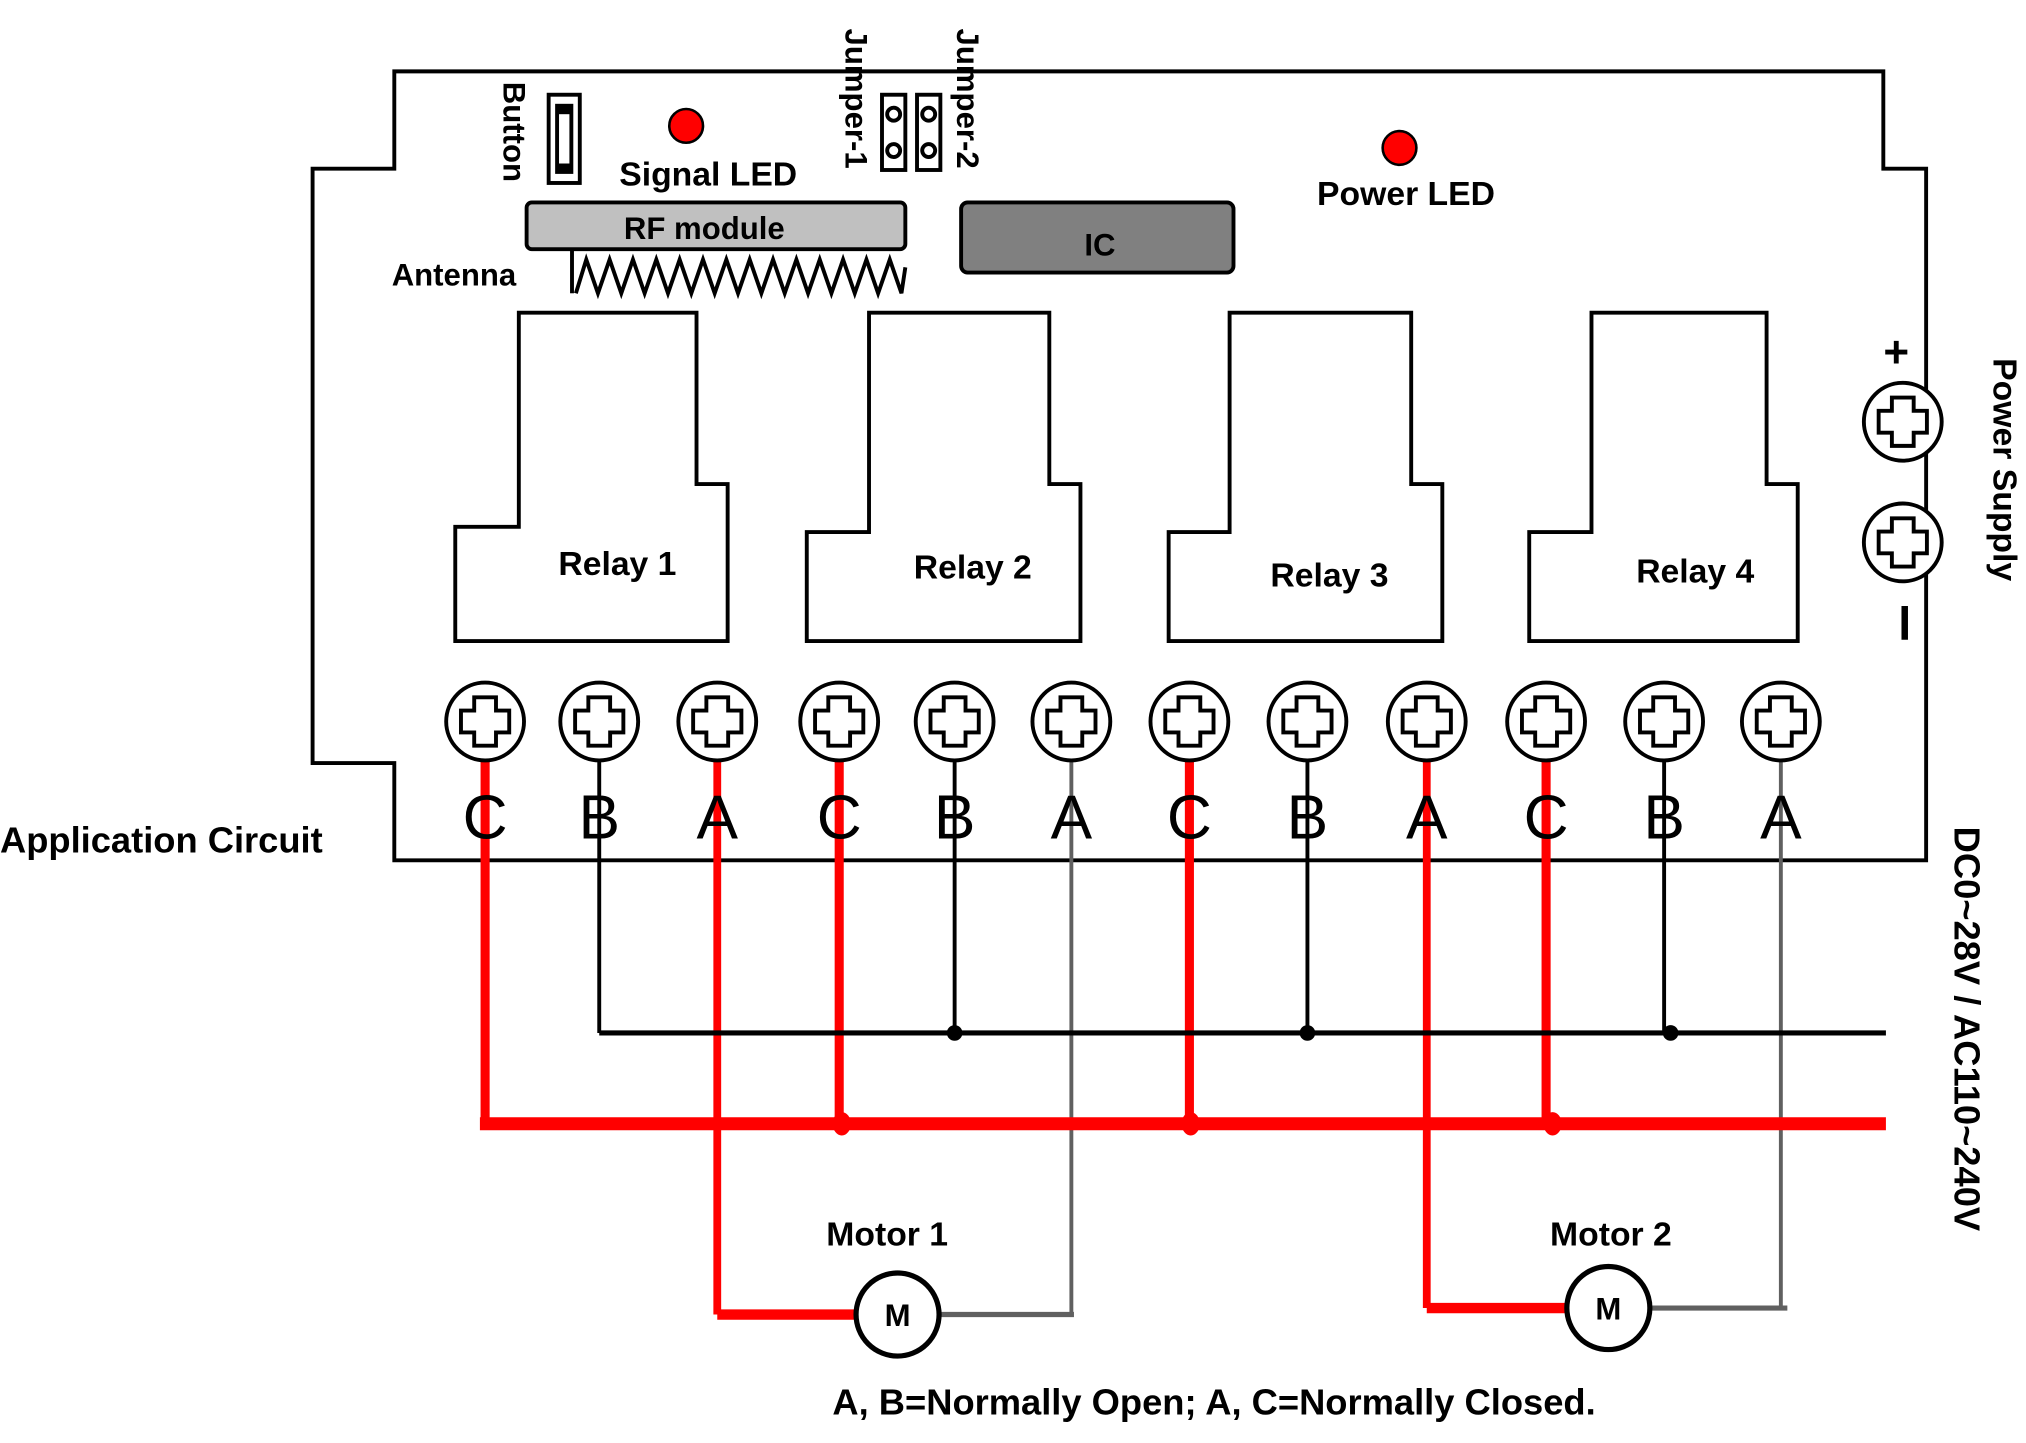  Describe the element at coordinates (513, 132) in the screenshot. I see `button-label: Button` at that location.